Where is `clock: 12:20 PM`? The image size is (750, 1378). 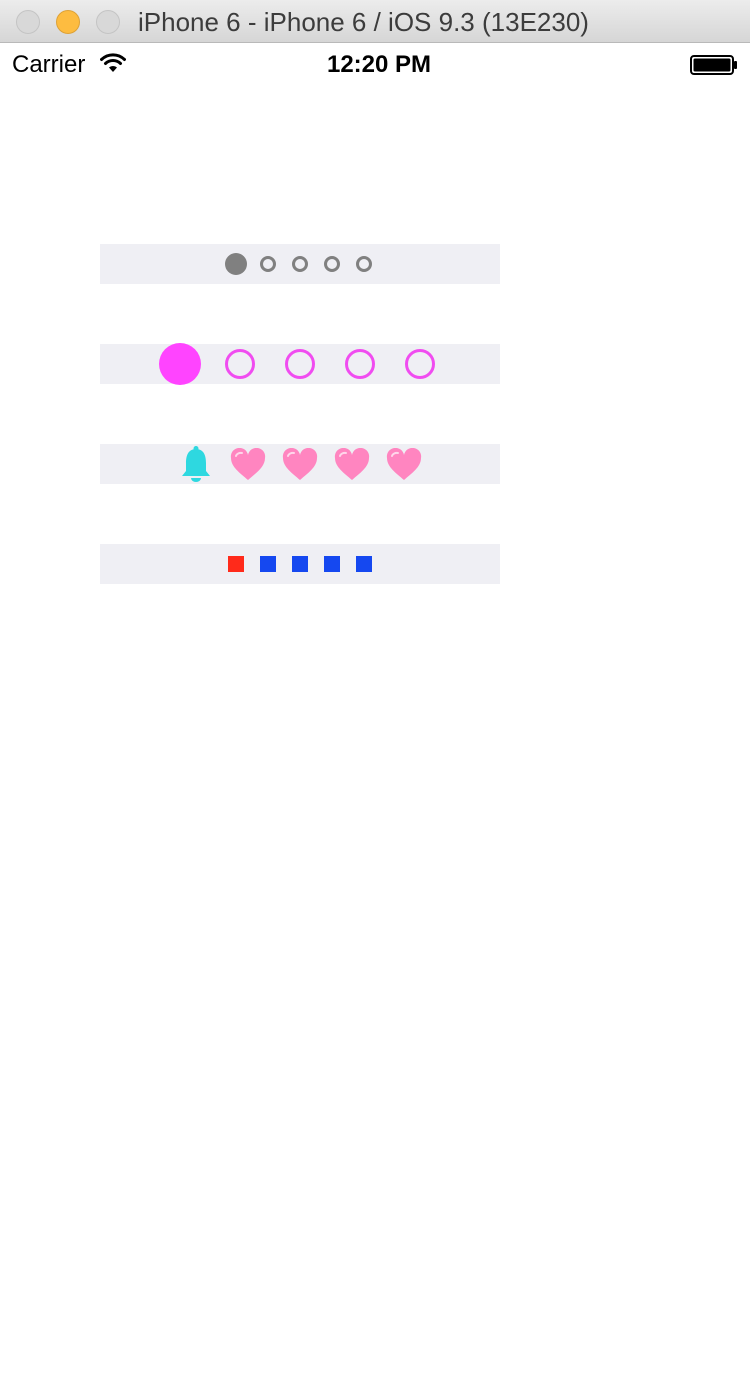 clock: 12:20 PM is located at coordinates (379, 64).